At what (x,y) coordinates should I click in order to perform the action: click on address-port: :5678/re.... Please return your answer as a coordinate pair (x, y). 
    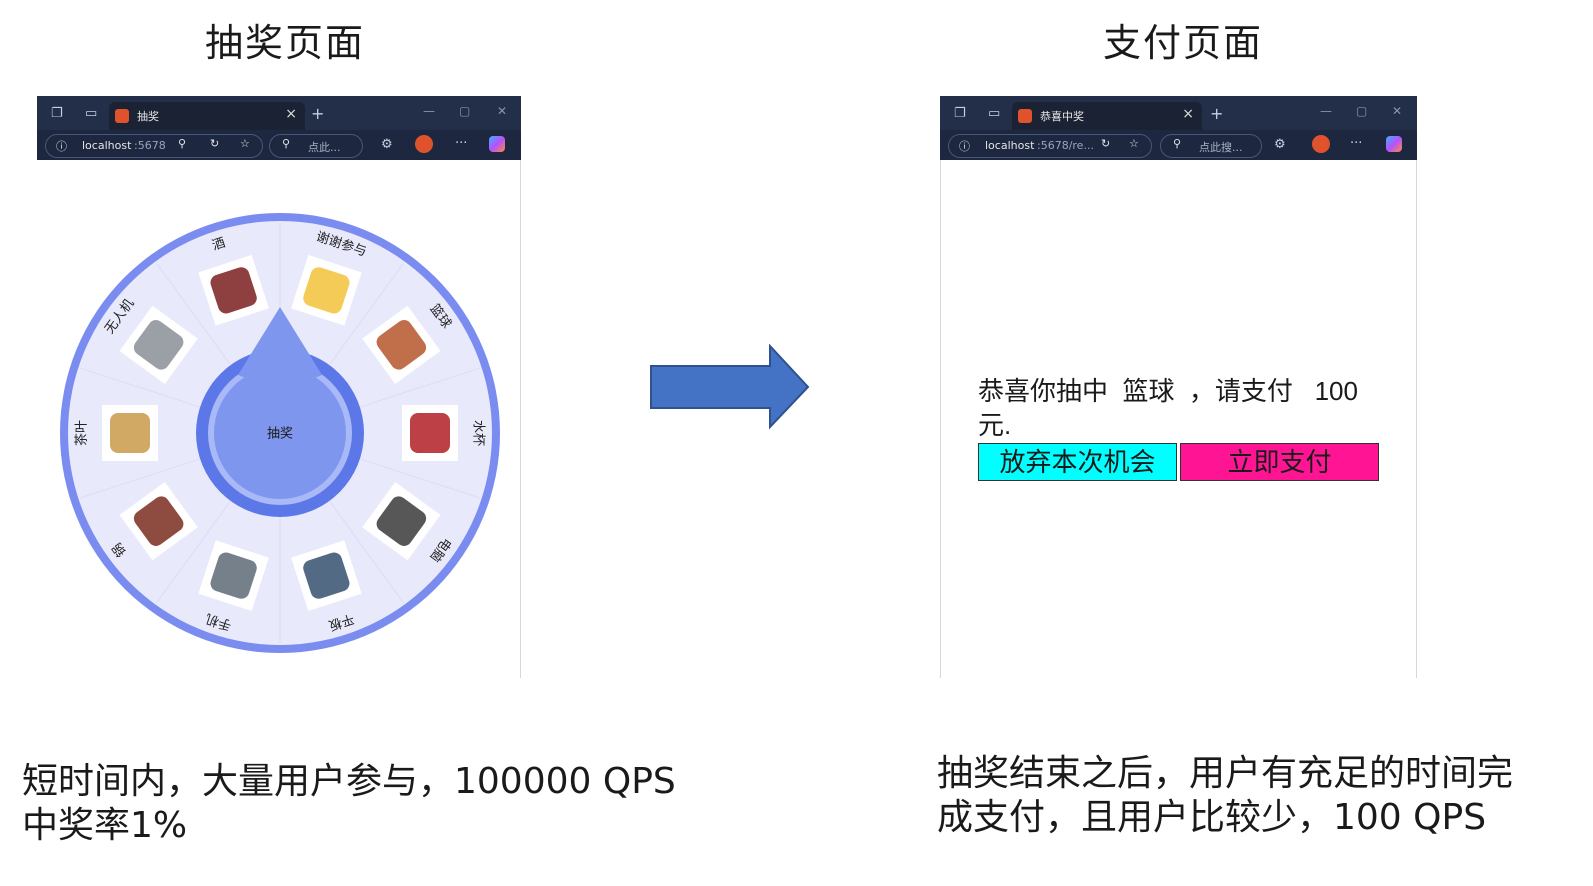
    Looking at the image, I should click on (1065, 145).